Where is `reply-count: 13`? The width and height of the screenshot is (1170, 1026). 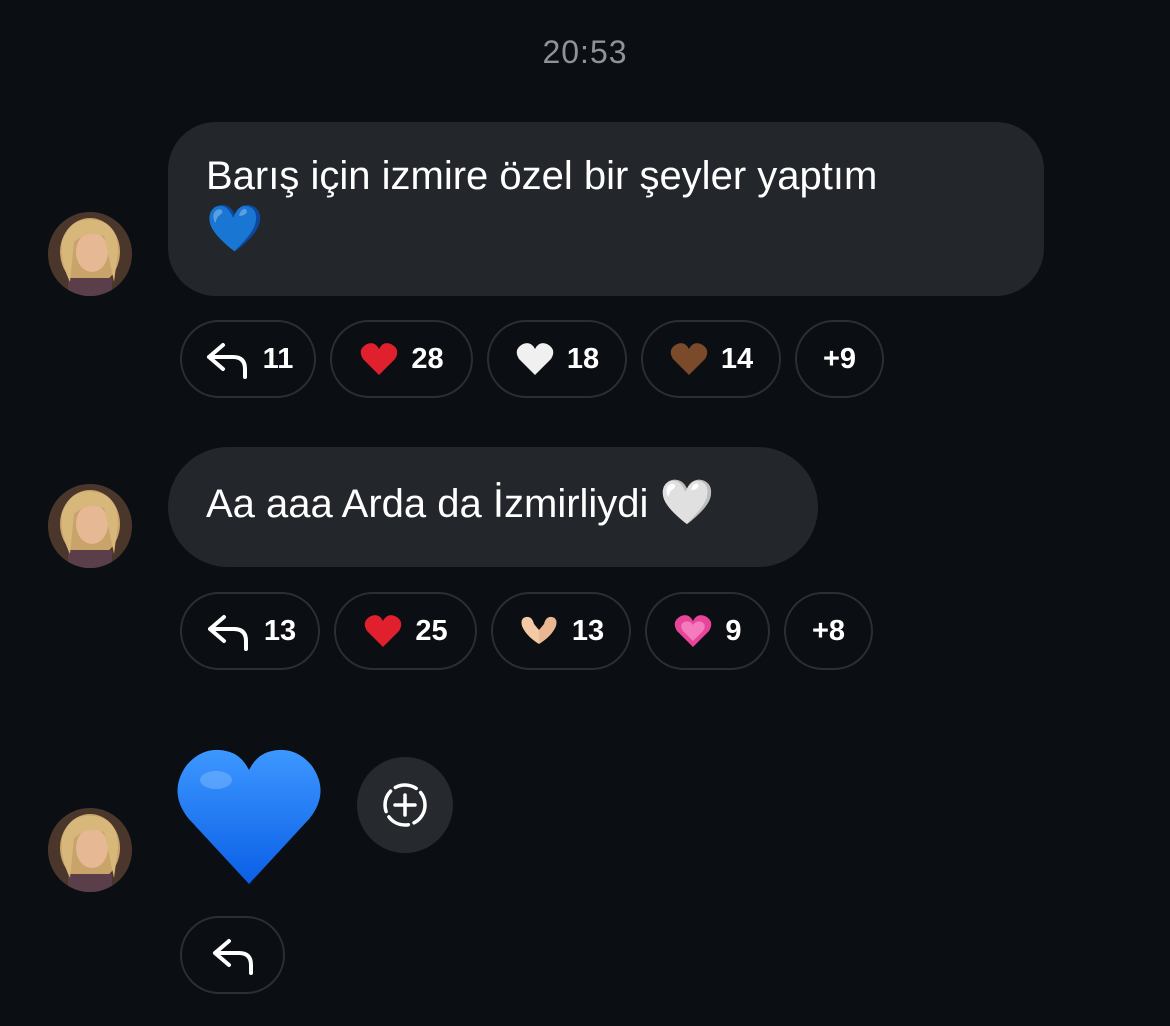
reply-count: 13 is located at coordinates (280, 630).